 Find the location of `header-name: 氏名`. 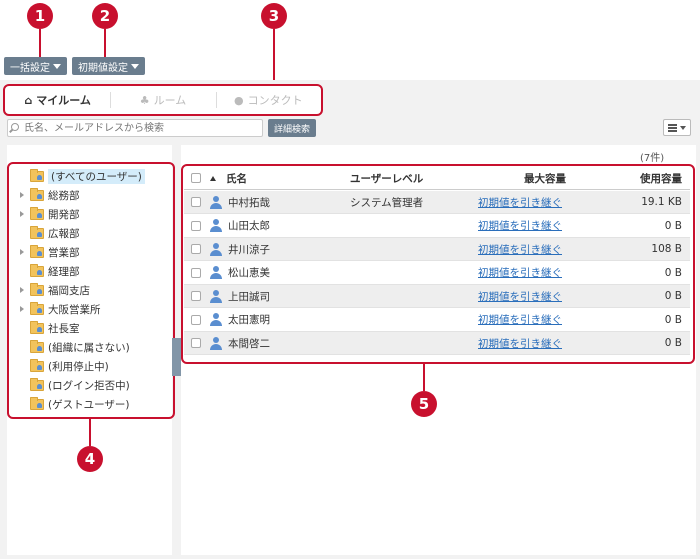

header-name: 氏名 is located at coordinates (228, 178).